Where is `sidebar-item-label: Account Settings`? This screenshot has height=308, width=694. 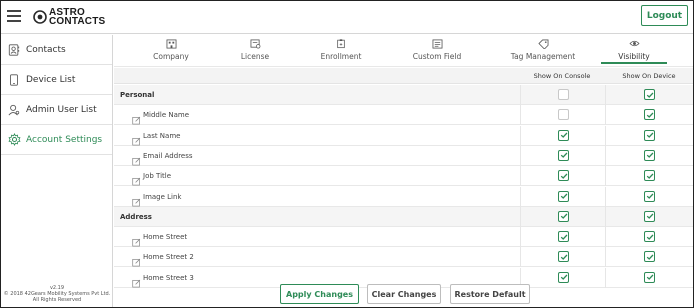 sidebar-item-label: Account Settings is located at coordinates (64, 139).